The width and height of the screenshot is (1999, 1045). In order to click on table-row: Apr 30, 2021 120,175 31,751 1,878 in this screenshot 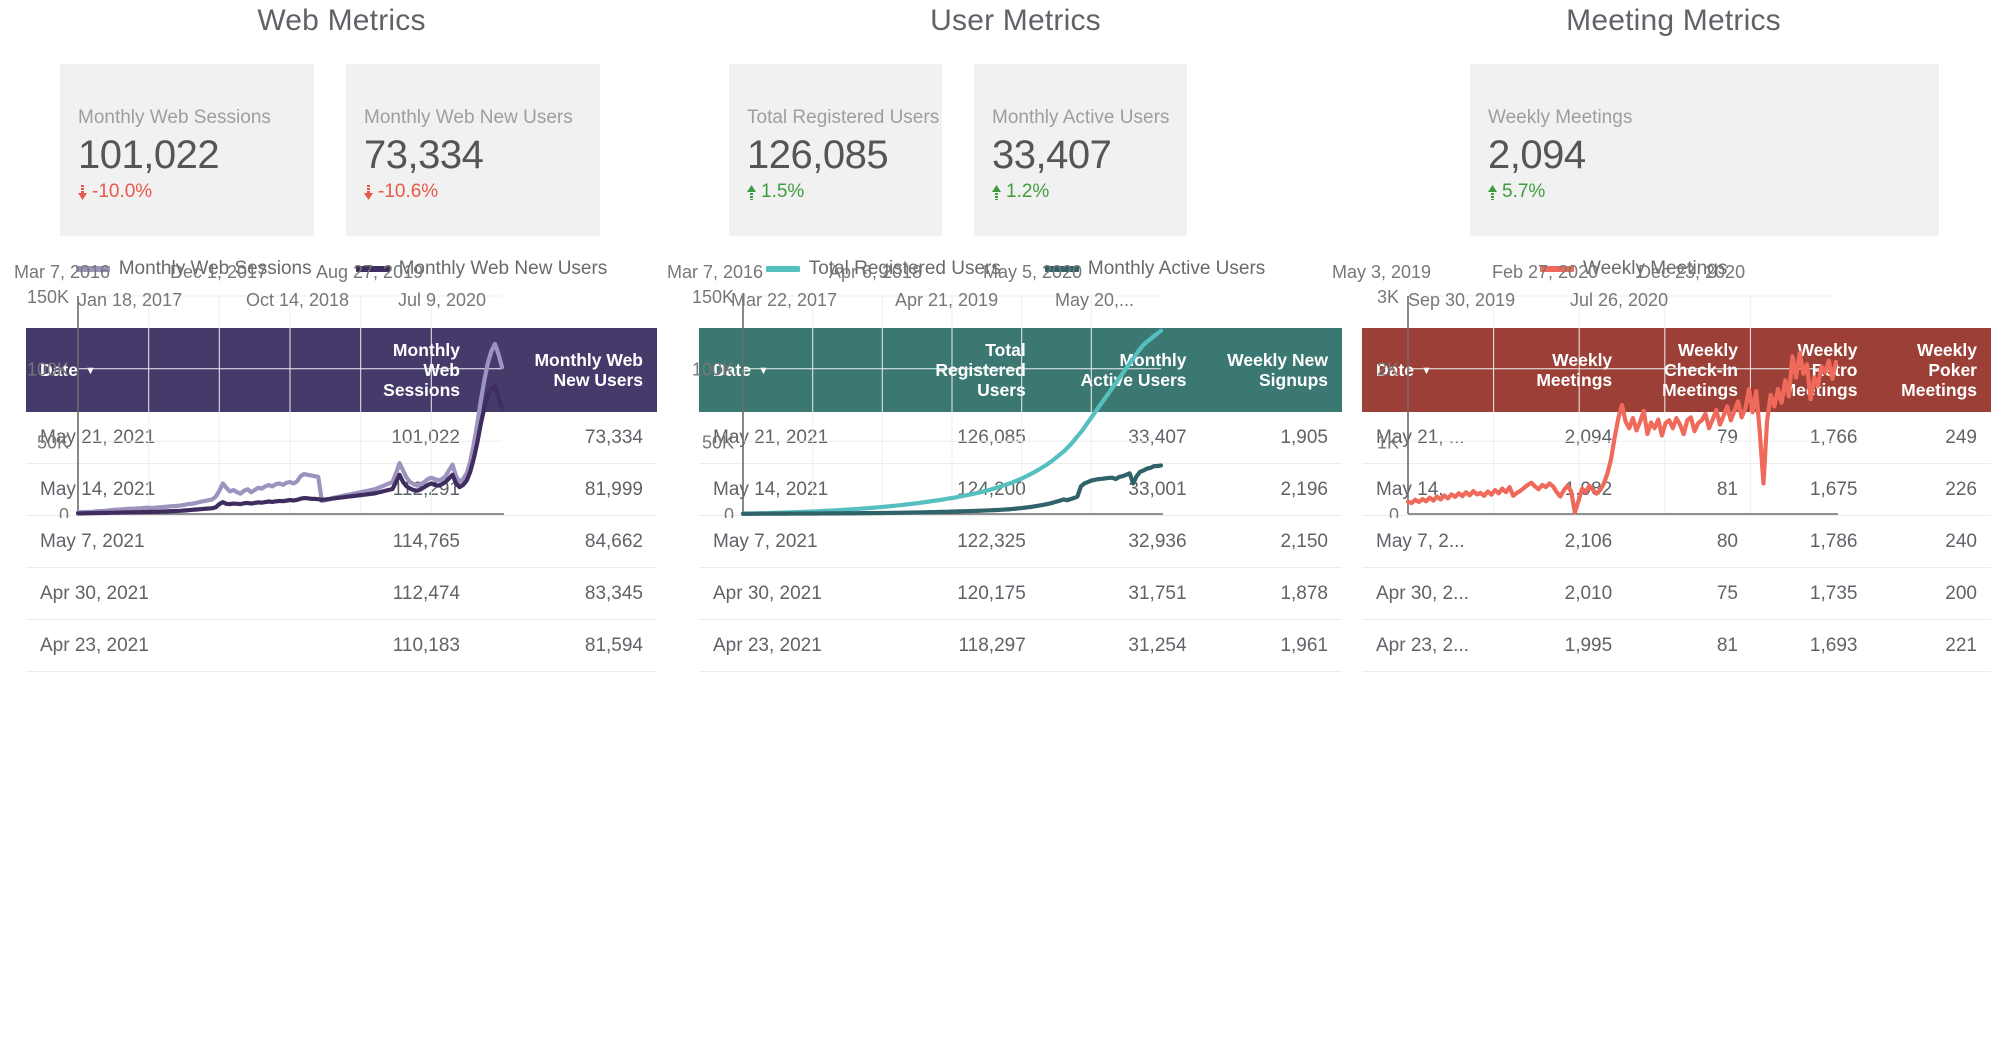, I will do `click(1020, 593)`.